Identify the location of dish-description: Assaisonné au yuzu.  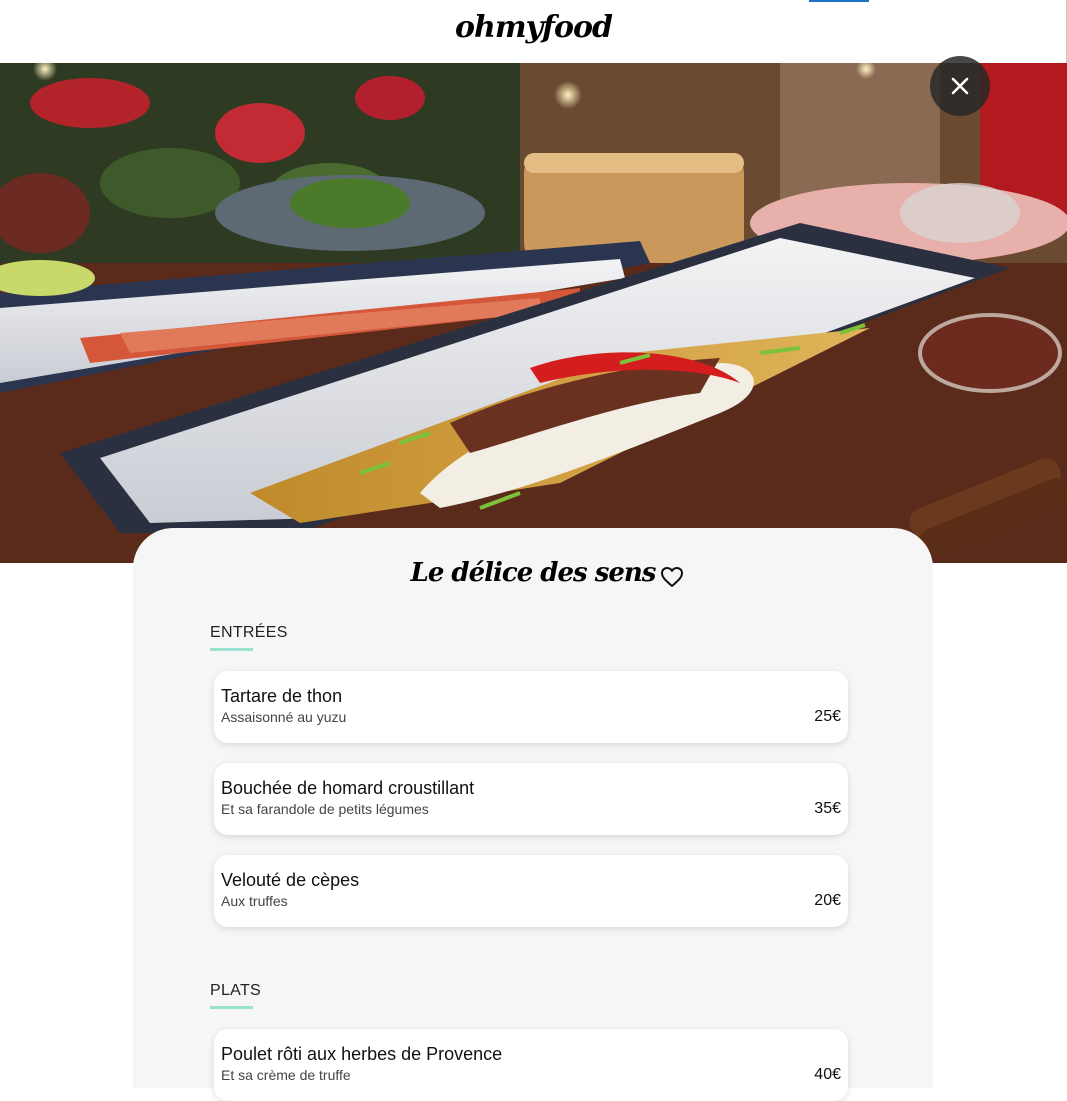
(284, 717).